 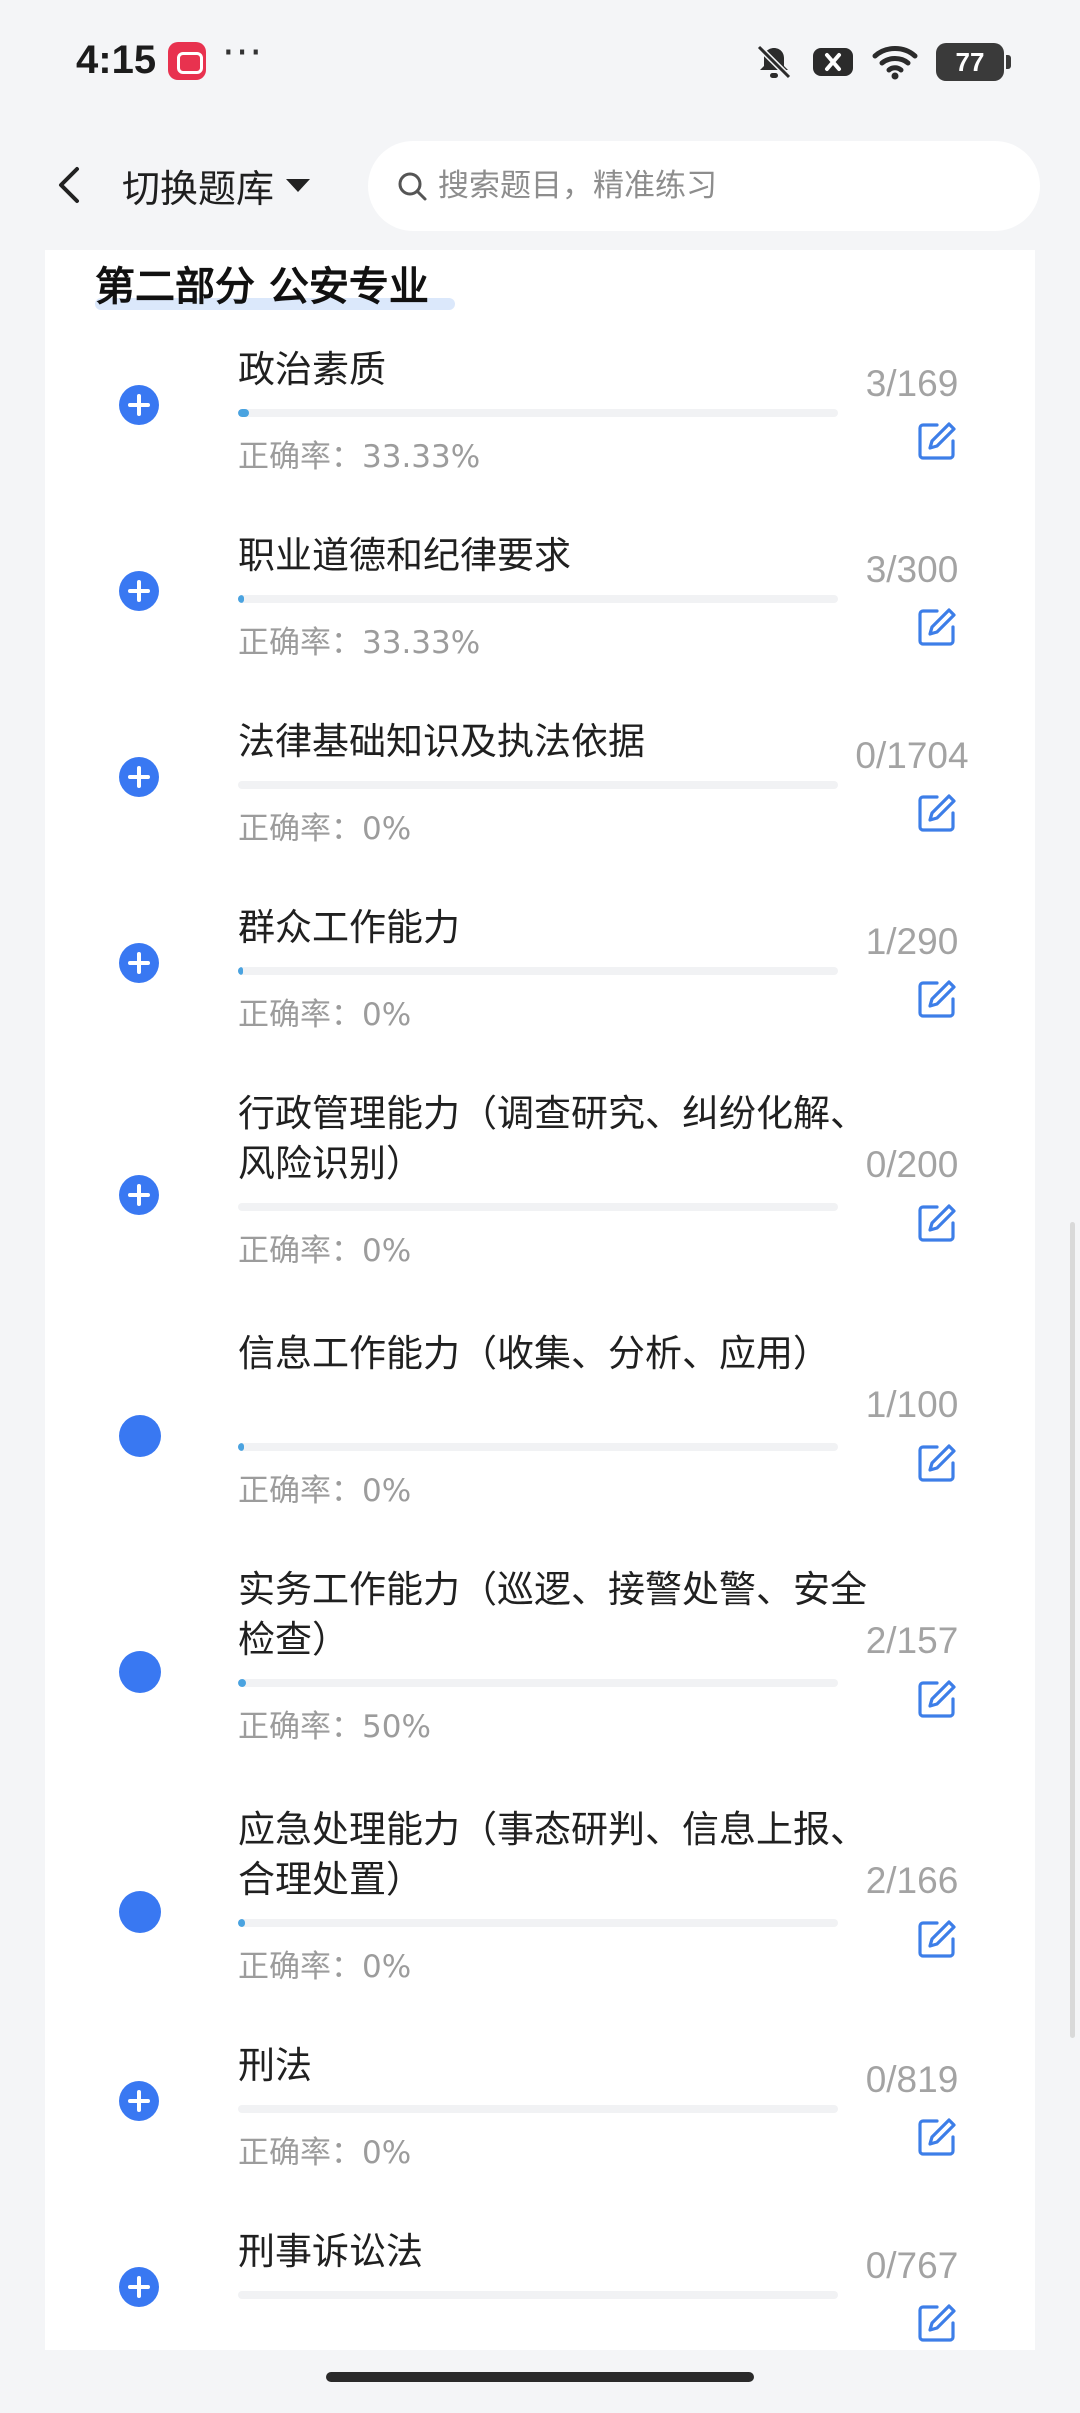 What do you see at coordinates (1072, 1630) in the screenshot?
I see `scrollbar` at bounding box center [1072, 1630].